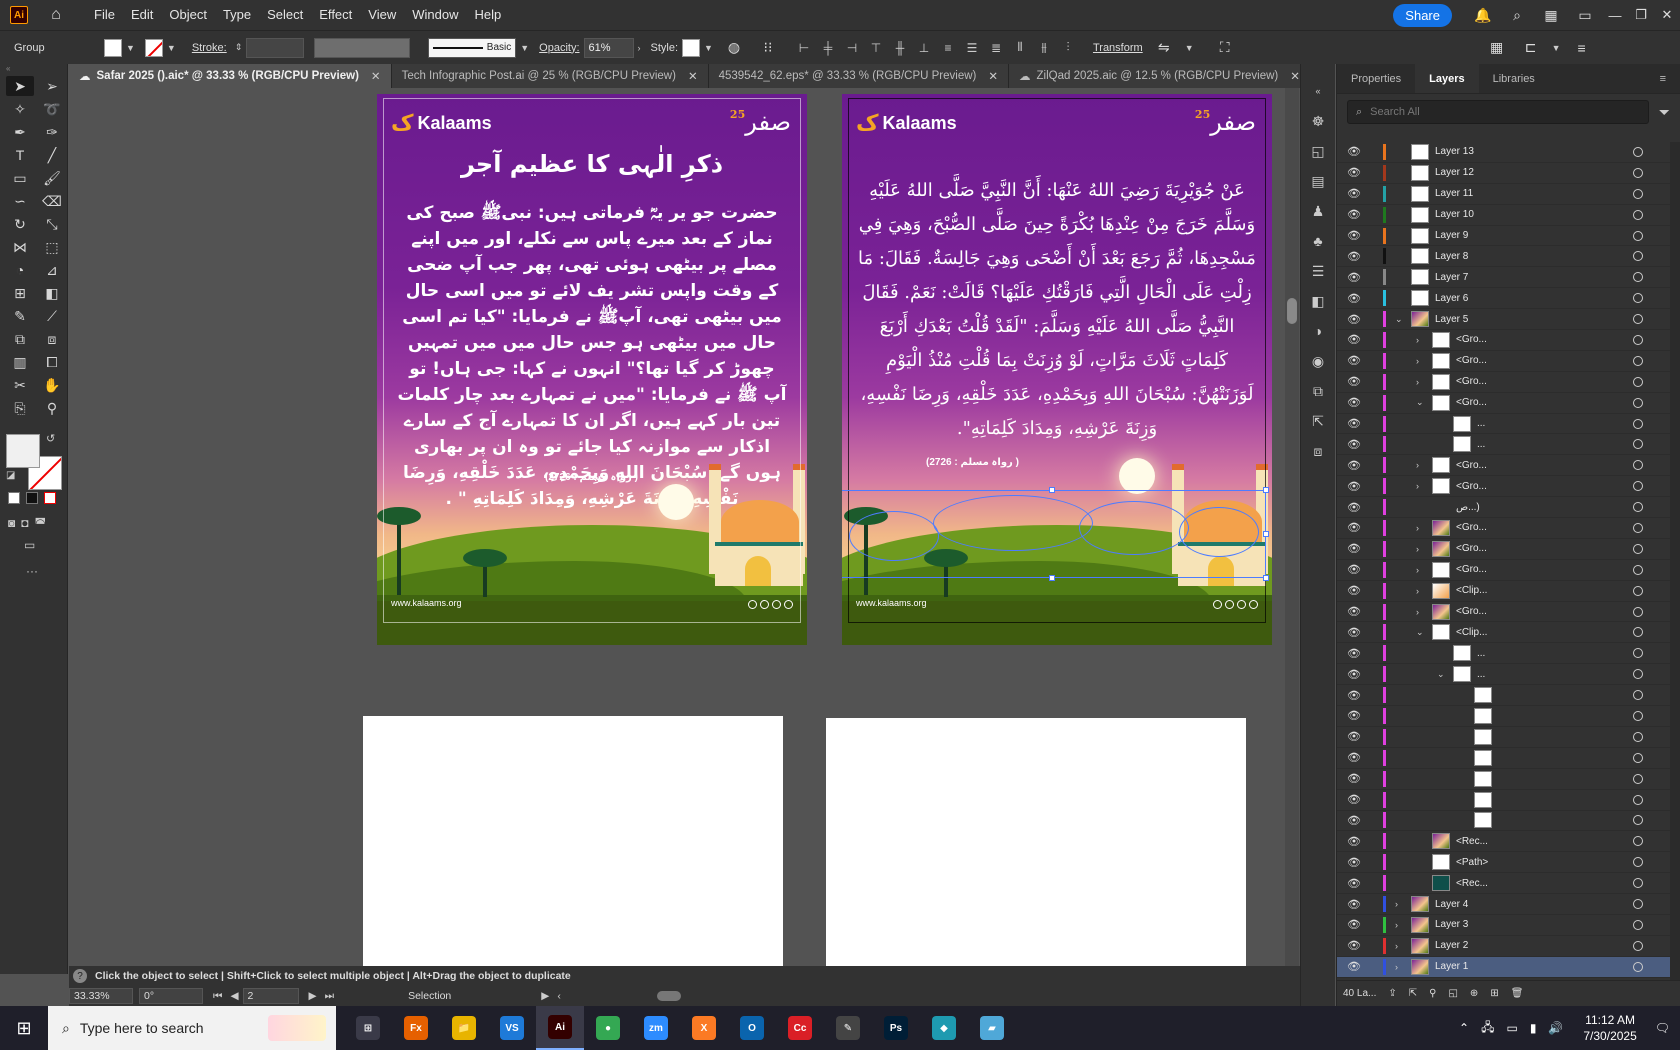 This screenshot has height=1050, width=1680. What do you see at coordinates (1318, 151) in the screenshot?
I see `image-trace-panel-icon: ◱` at bounding box center [1318, 151].